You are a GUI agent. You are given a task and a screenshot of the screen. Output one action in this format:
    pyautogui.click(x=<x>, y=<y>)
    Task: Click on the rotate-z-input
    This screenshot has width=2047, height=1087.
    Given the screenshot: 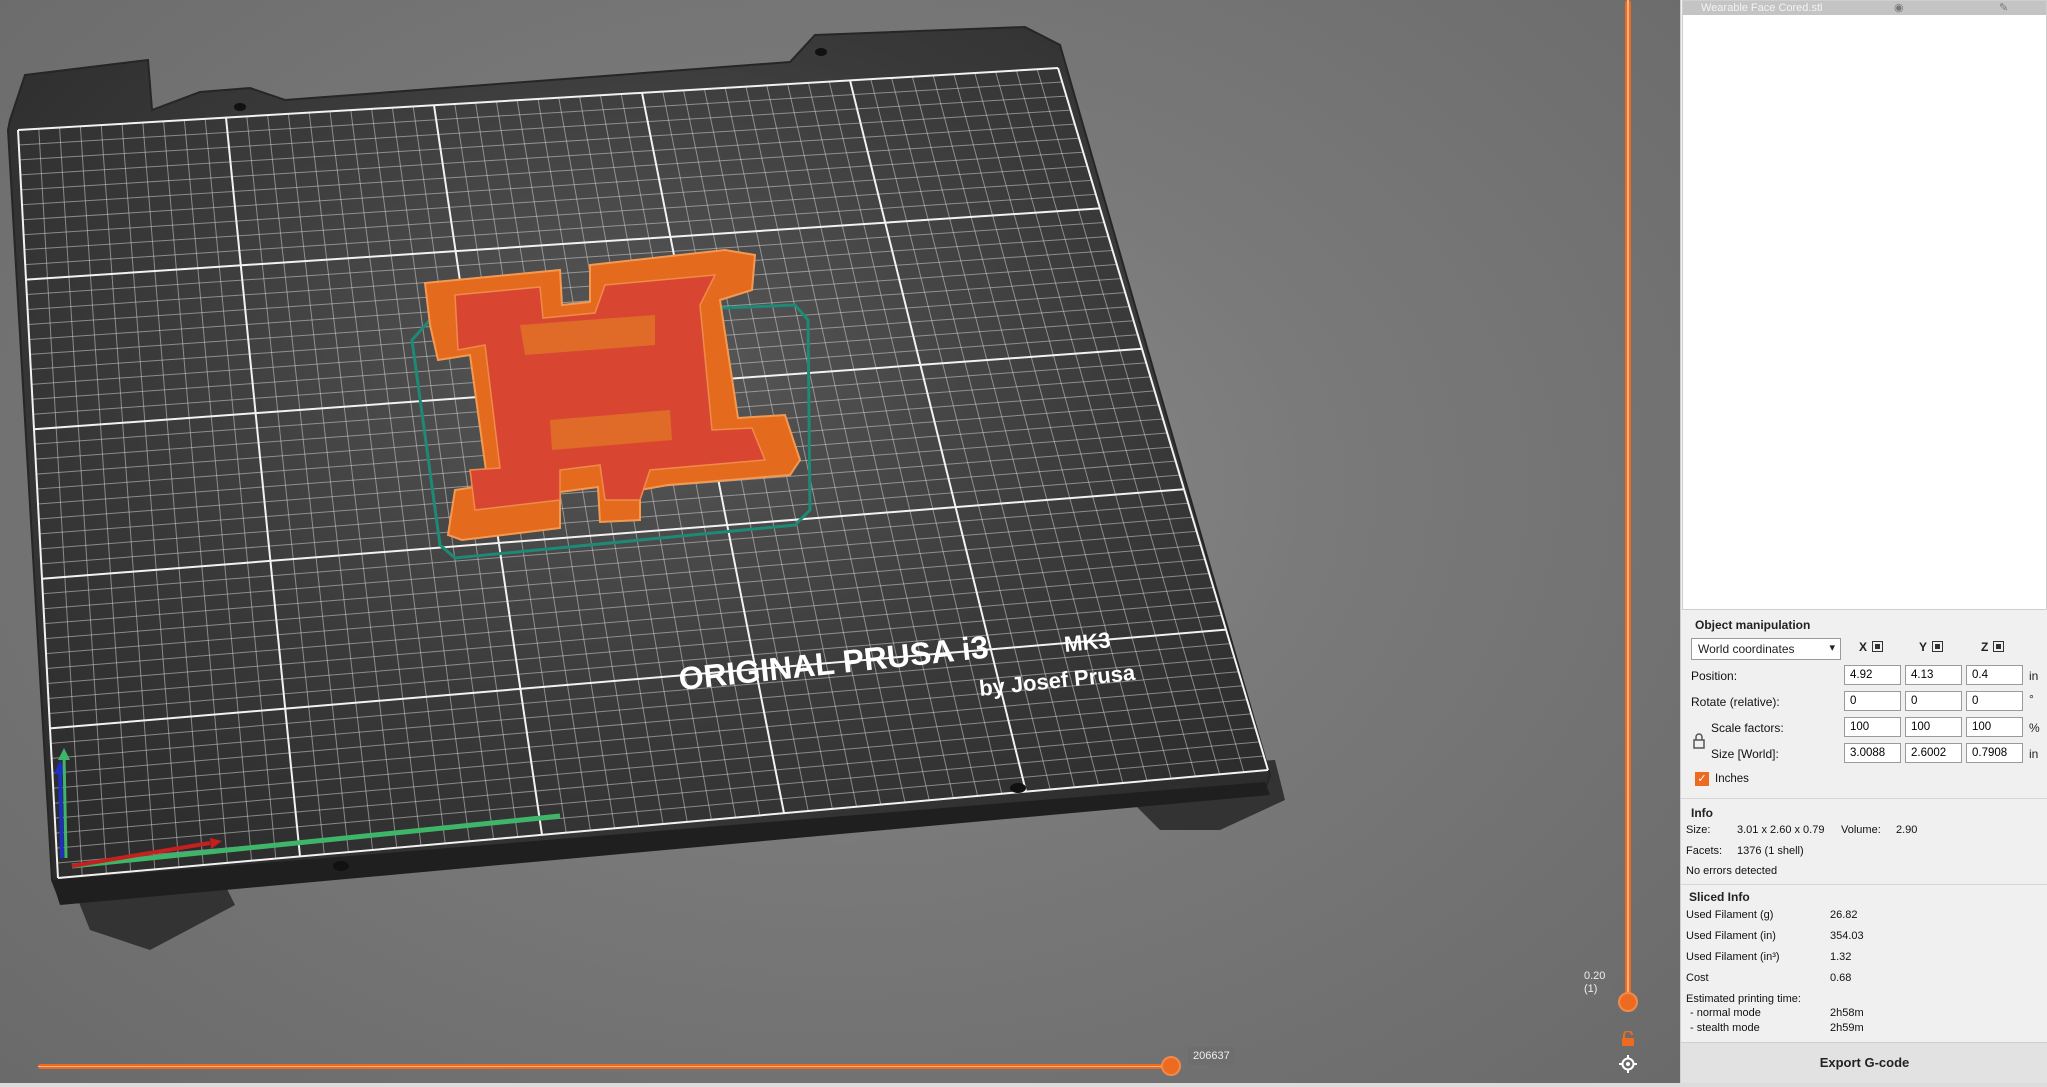 What is the action you would take?
    pyautogui.click(x=1994, y=701)
    